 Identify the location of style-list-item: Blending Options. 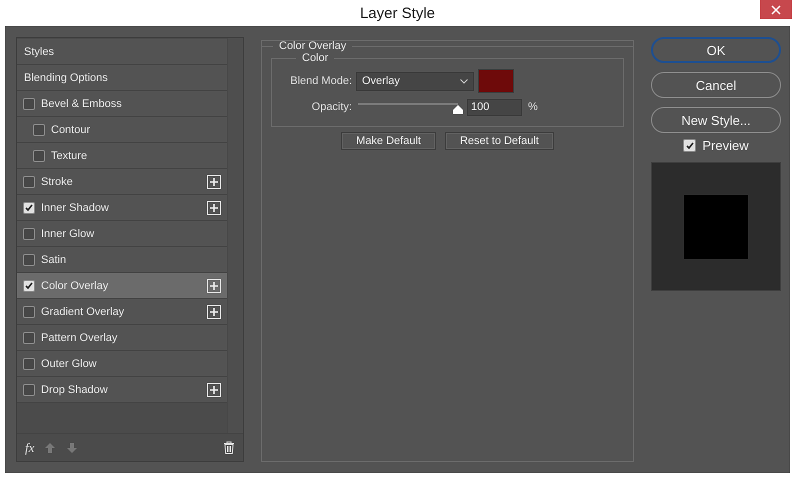
(122, 78).